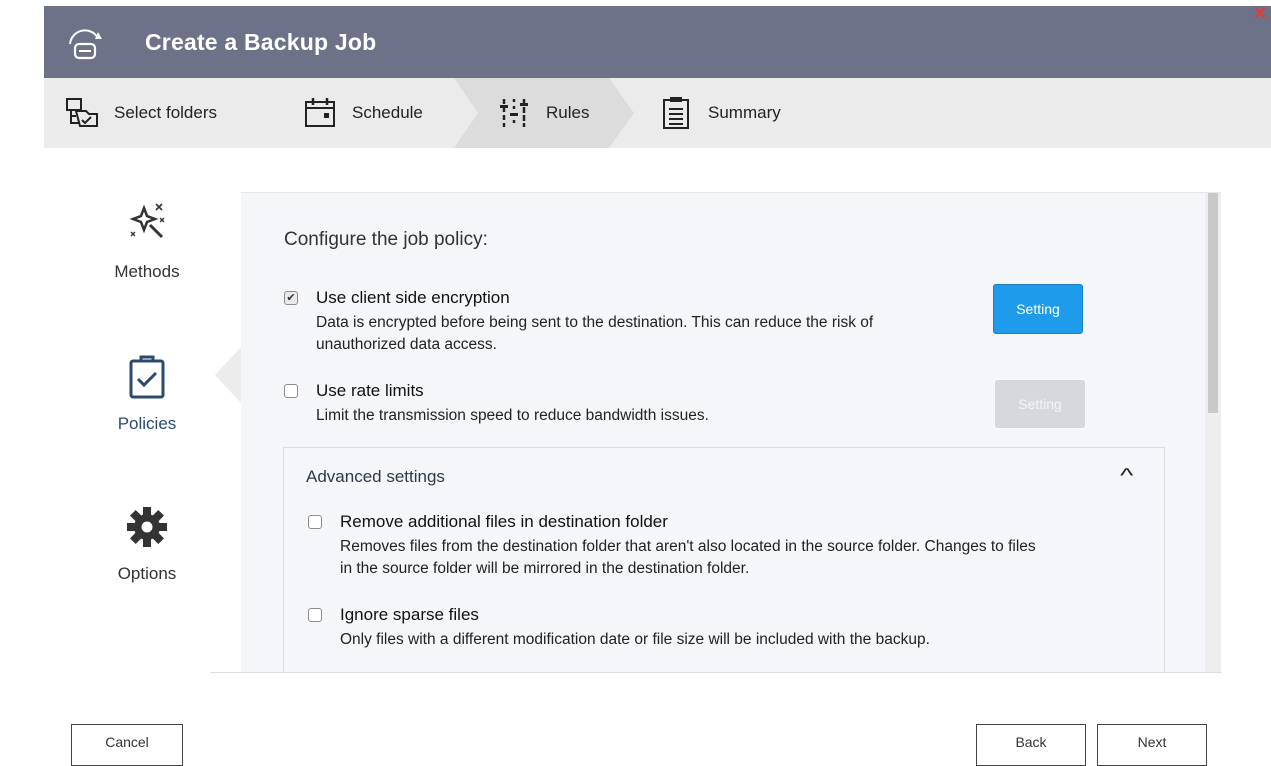  What do you see at coordinates (82, 112) in the screenshot?
I see `folder-tree-icon` at bounding box center [82, 112].